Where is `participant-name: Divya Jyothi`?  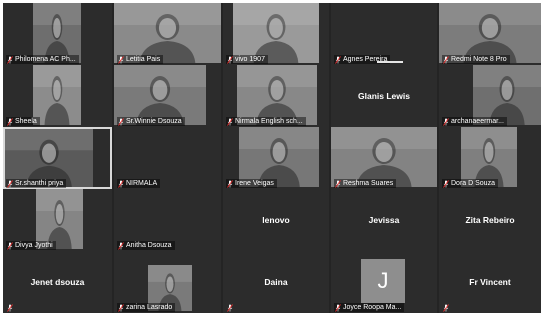
participant-name: Divya Jyothi is located at coordinates (34, 245).